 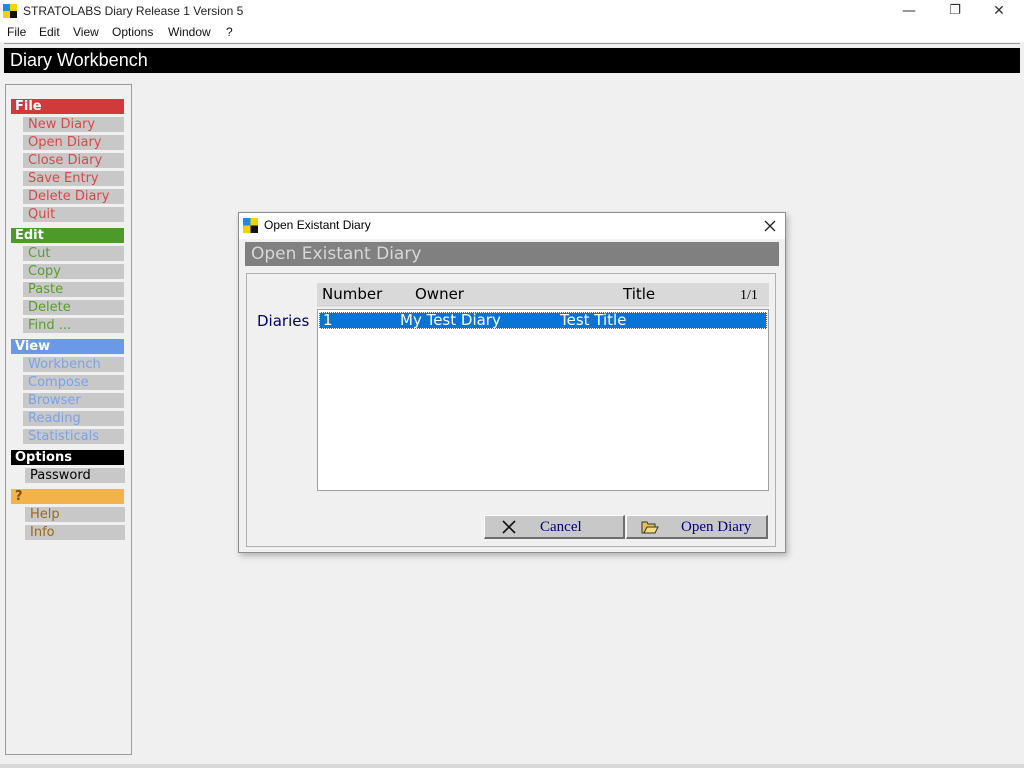 I want to click on sidebar-section-view: View, so click(x=67, y=346).